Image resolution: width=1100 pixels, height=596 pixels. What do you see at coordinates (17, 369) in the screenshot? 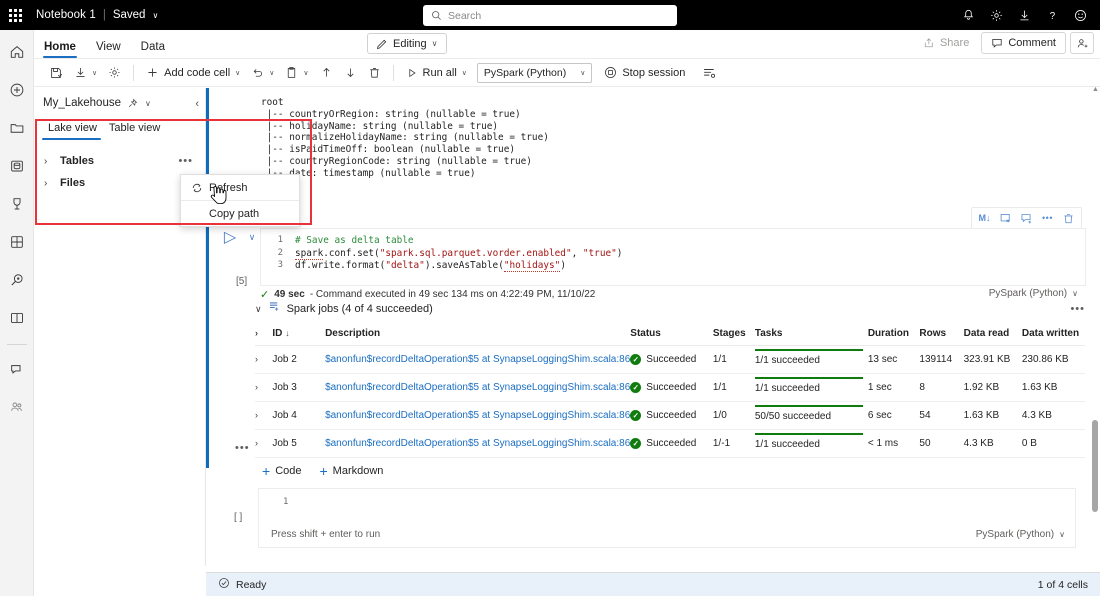
I see `rail-item-chat` at bounding box center [17, 369].